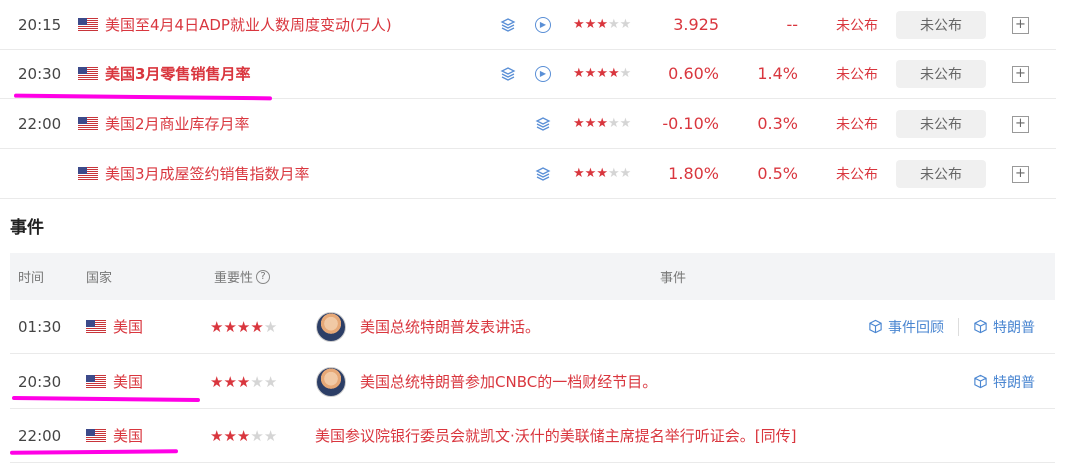 The image size is (1080, 466). Describe the element at coordinates (777, 73) in the screenshot. I see `forecast-value: 1.4%` at that location.